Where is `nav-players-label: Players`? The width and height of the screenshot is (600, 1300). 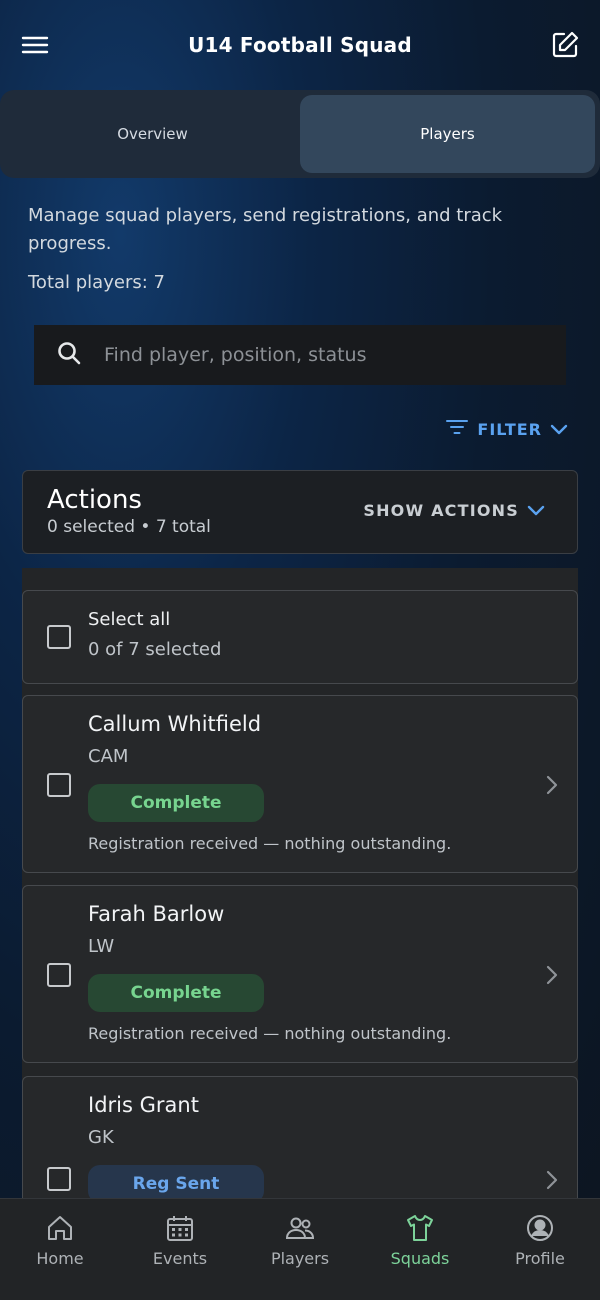 nav-players-label: Players is located at coordinates (300, 1258).